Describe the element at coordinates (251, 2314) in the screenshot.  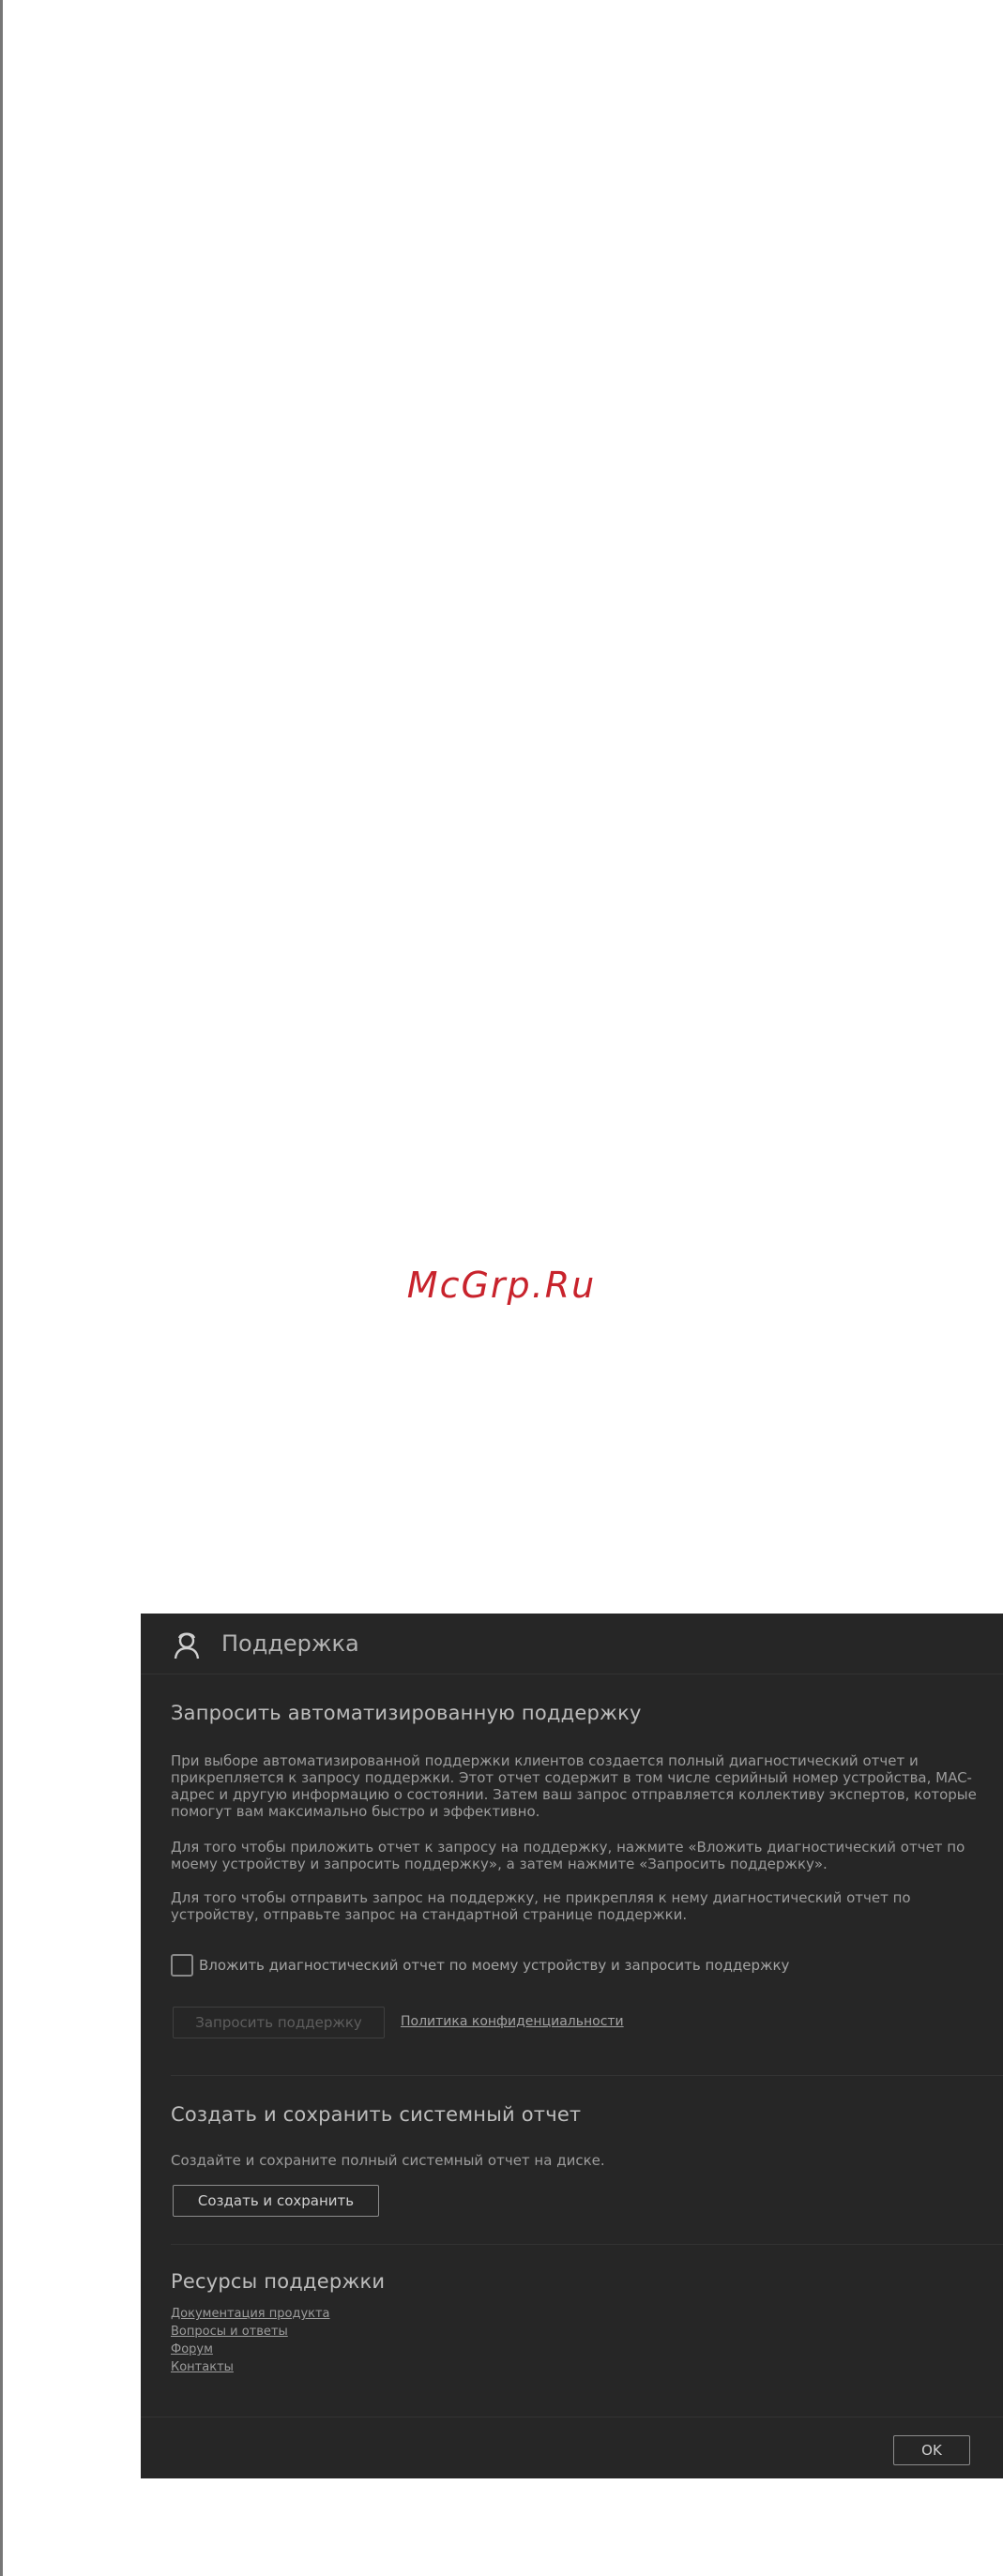
I see `resource-link-documentation: Документация продукта` at that location.